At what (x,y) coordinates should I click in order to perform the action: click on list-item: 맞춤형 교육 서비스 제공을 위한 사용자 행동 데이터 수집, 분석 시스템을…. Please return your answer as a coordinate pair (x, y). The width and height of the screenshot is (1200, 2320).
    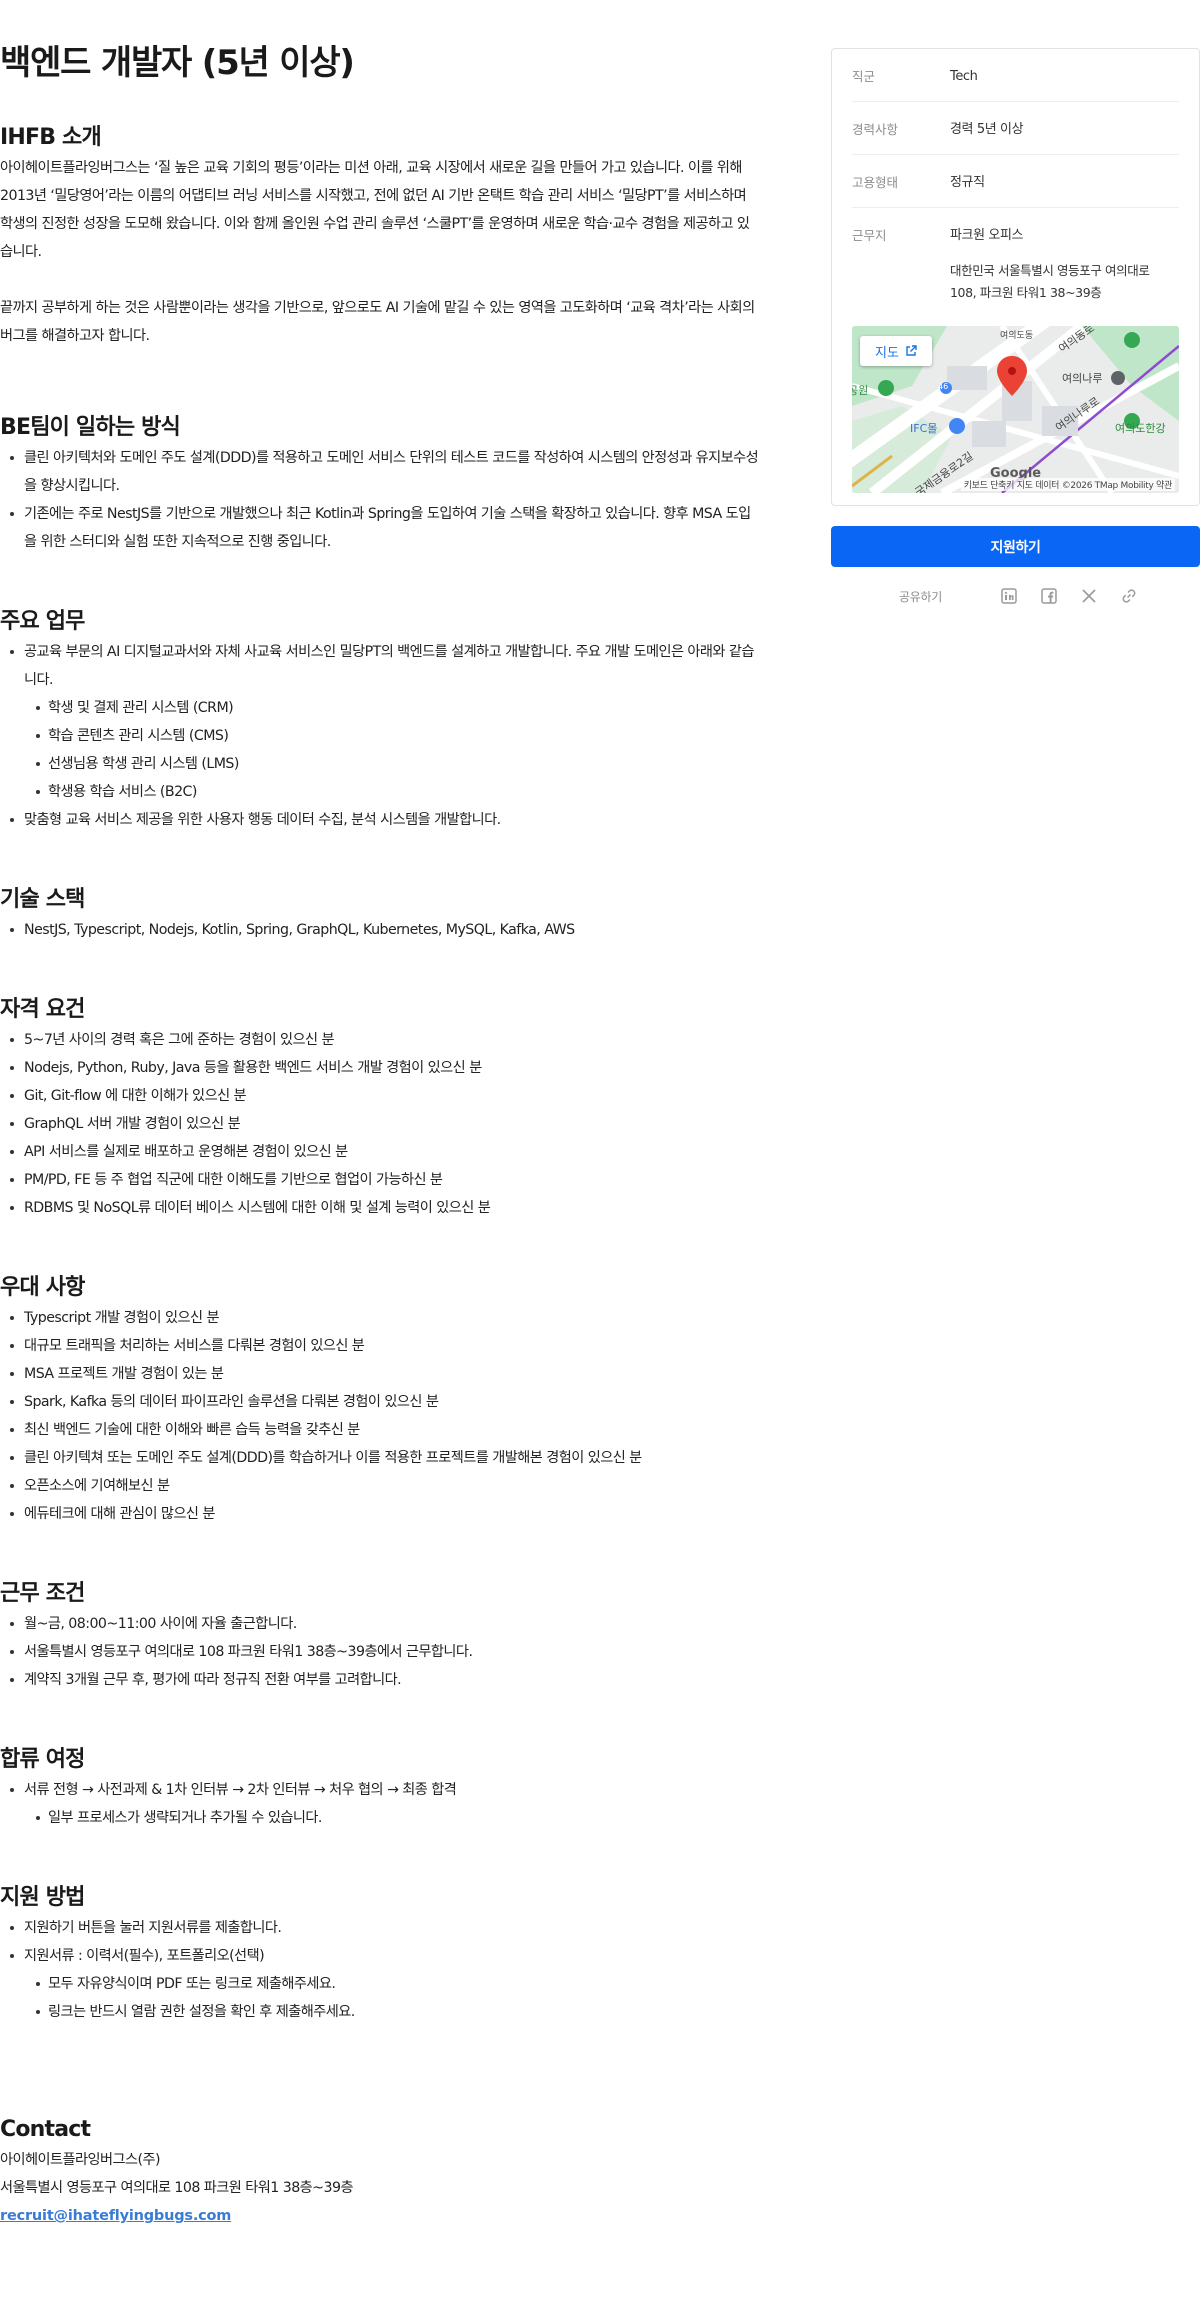
    Looking at the image, I should click on (380, 820).